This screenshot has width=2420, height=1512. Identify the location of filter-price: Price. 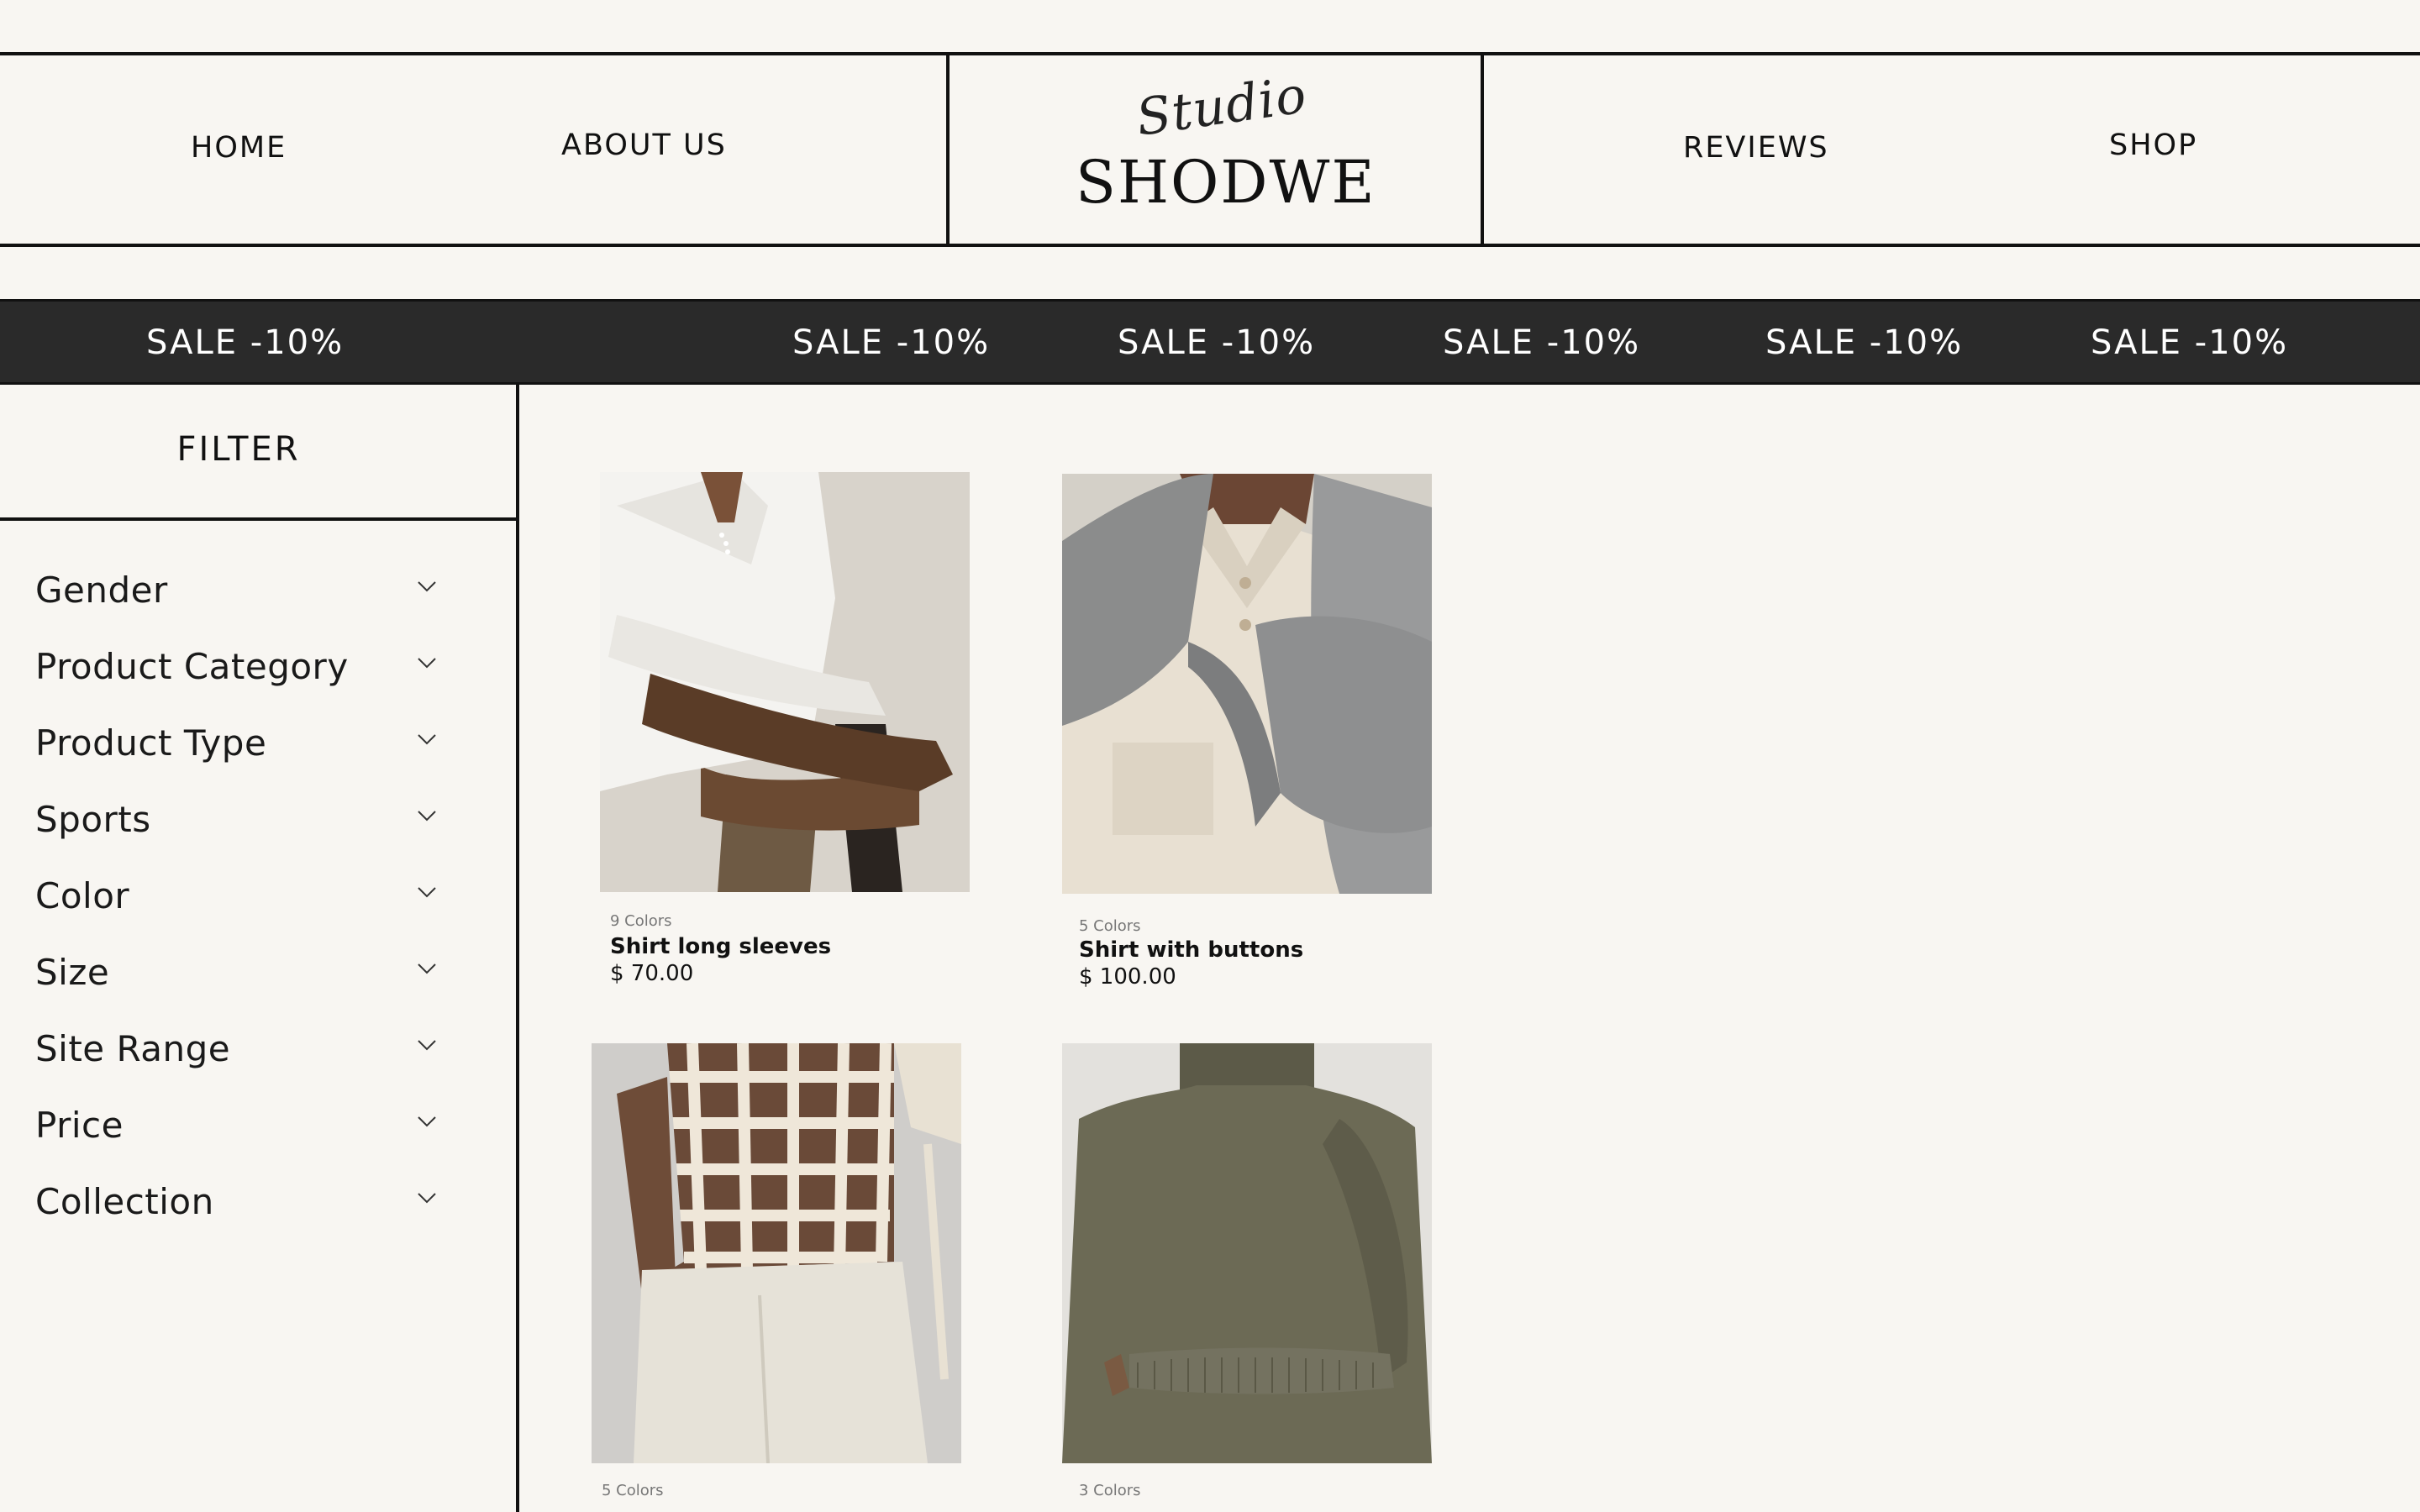
(241, 1129).